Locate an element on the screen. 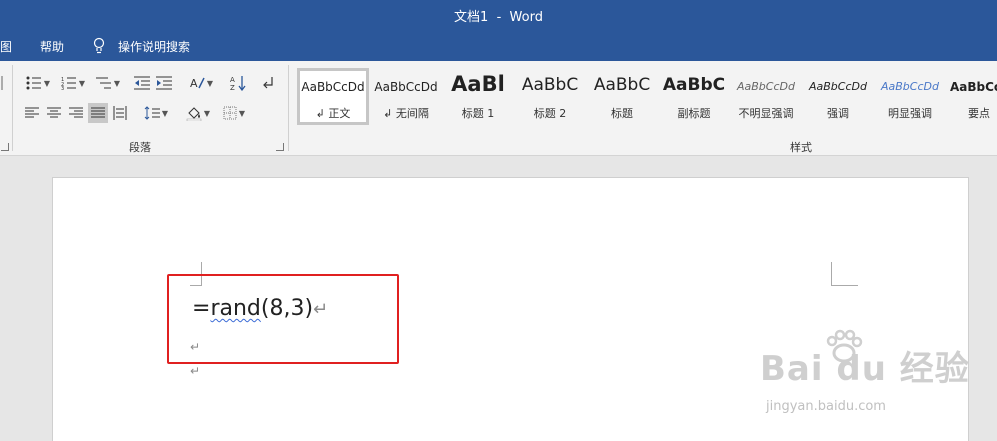  lightbulb-icon is located at coordinates (99, 46).